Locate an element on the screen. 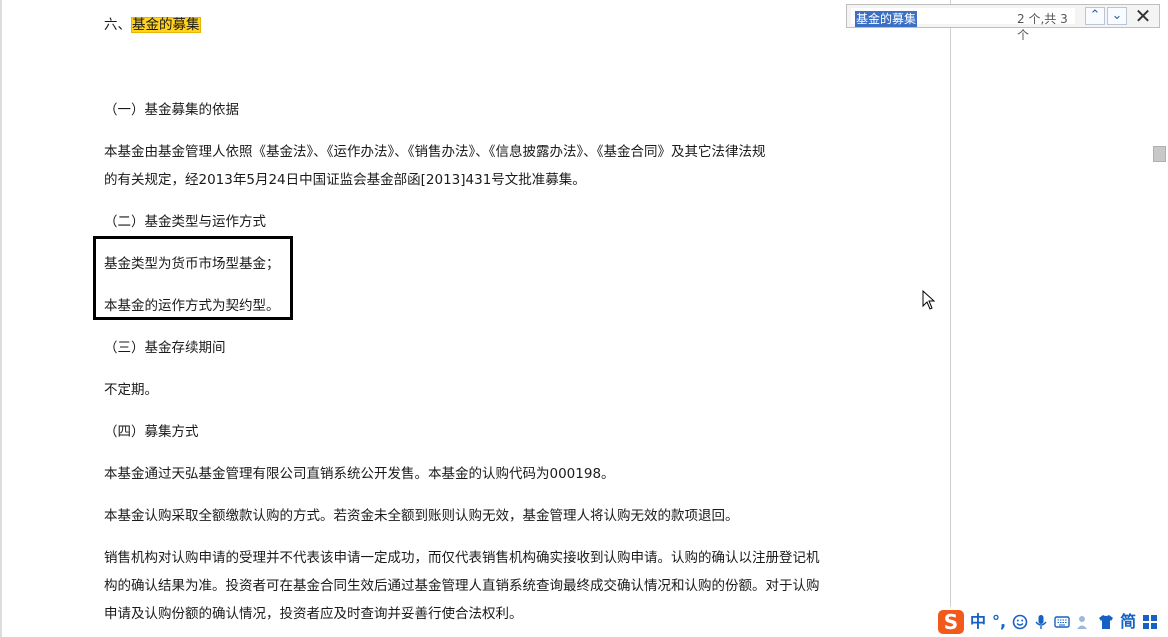 The image size is (1168, 637). skin-shirt-icon is located at coordinates (1106, 622).